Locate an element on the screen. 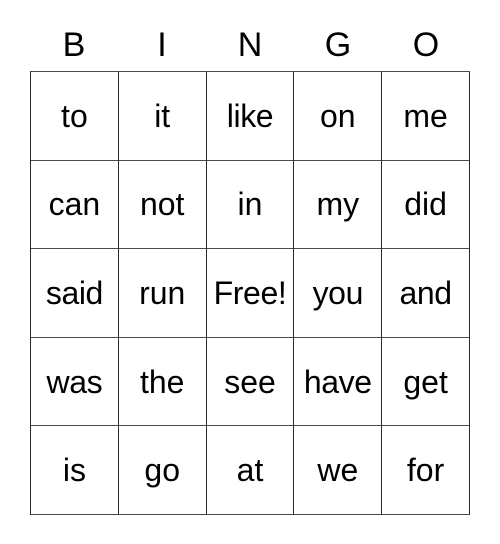  bingo-cell-label: you is located at coordinates (338, 292).